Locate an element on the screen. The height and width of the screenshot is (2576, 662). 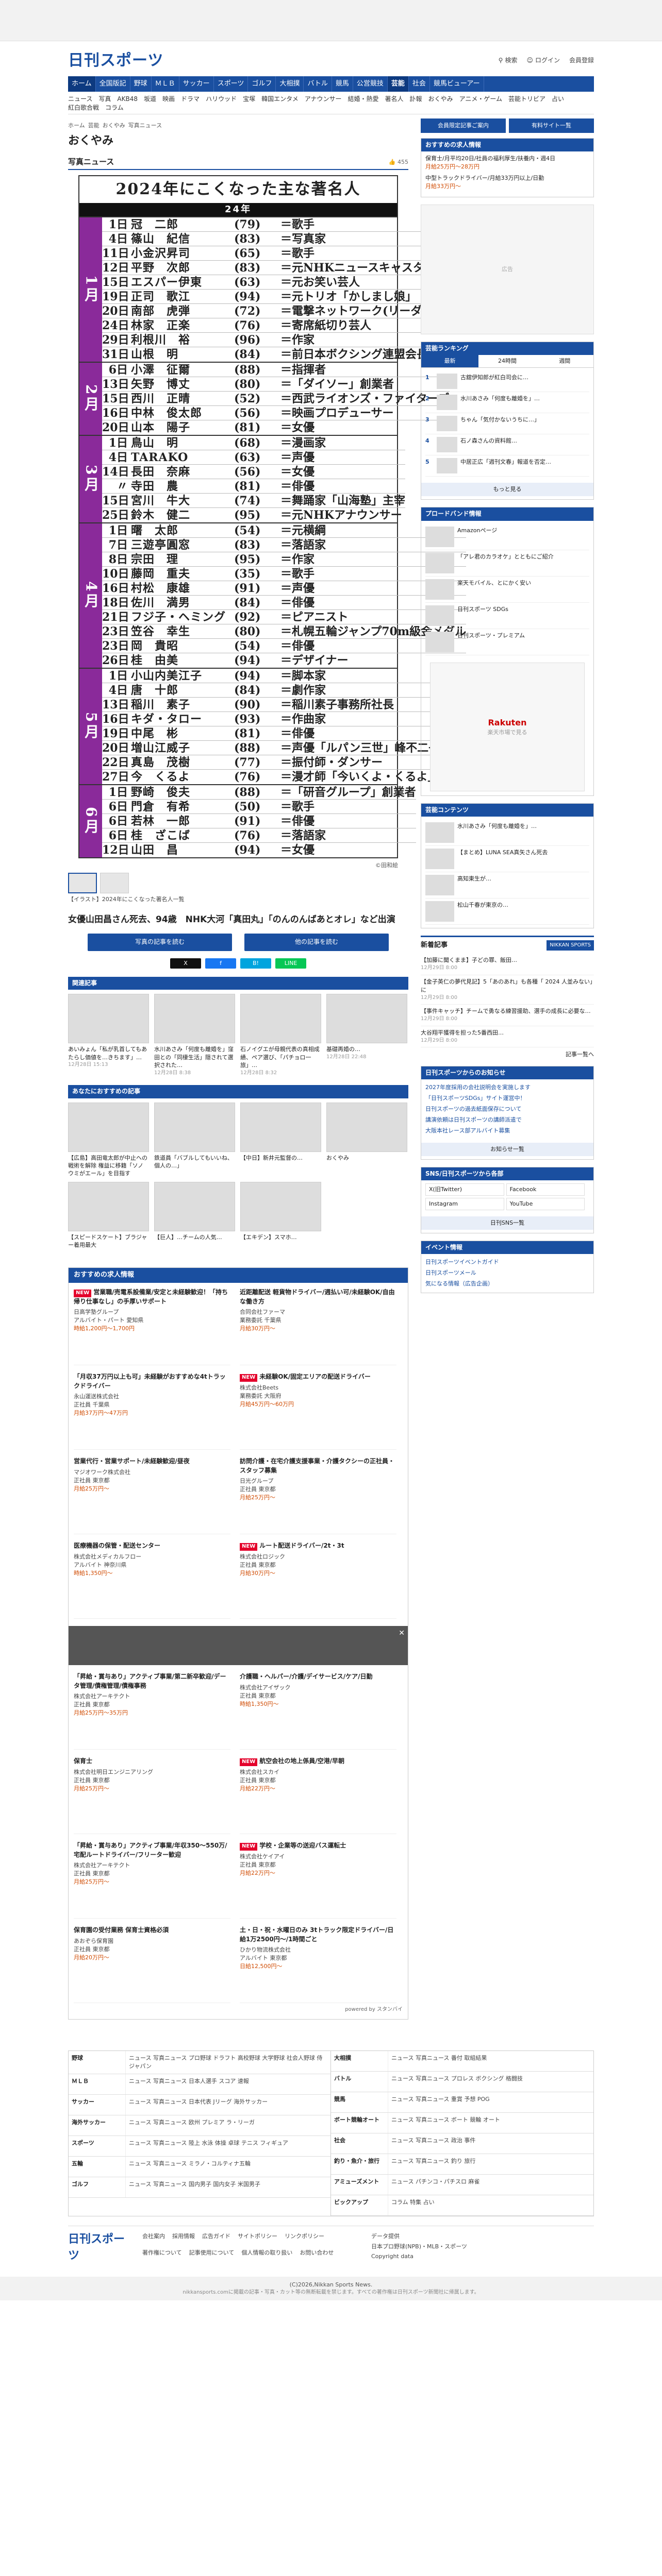
footer-subcategories: ニュース 写真ニュース 政治 事件 is located at coordinates (490, 2143).